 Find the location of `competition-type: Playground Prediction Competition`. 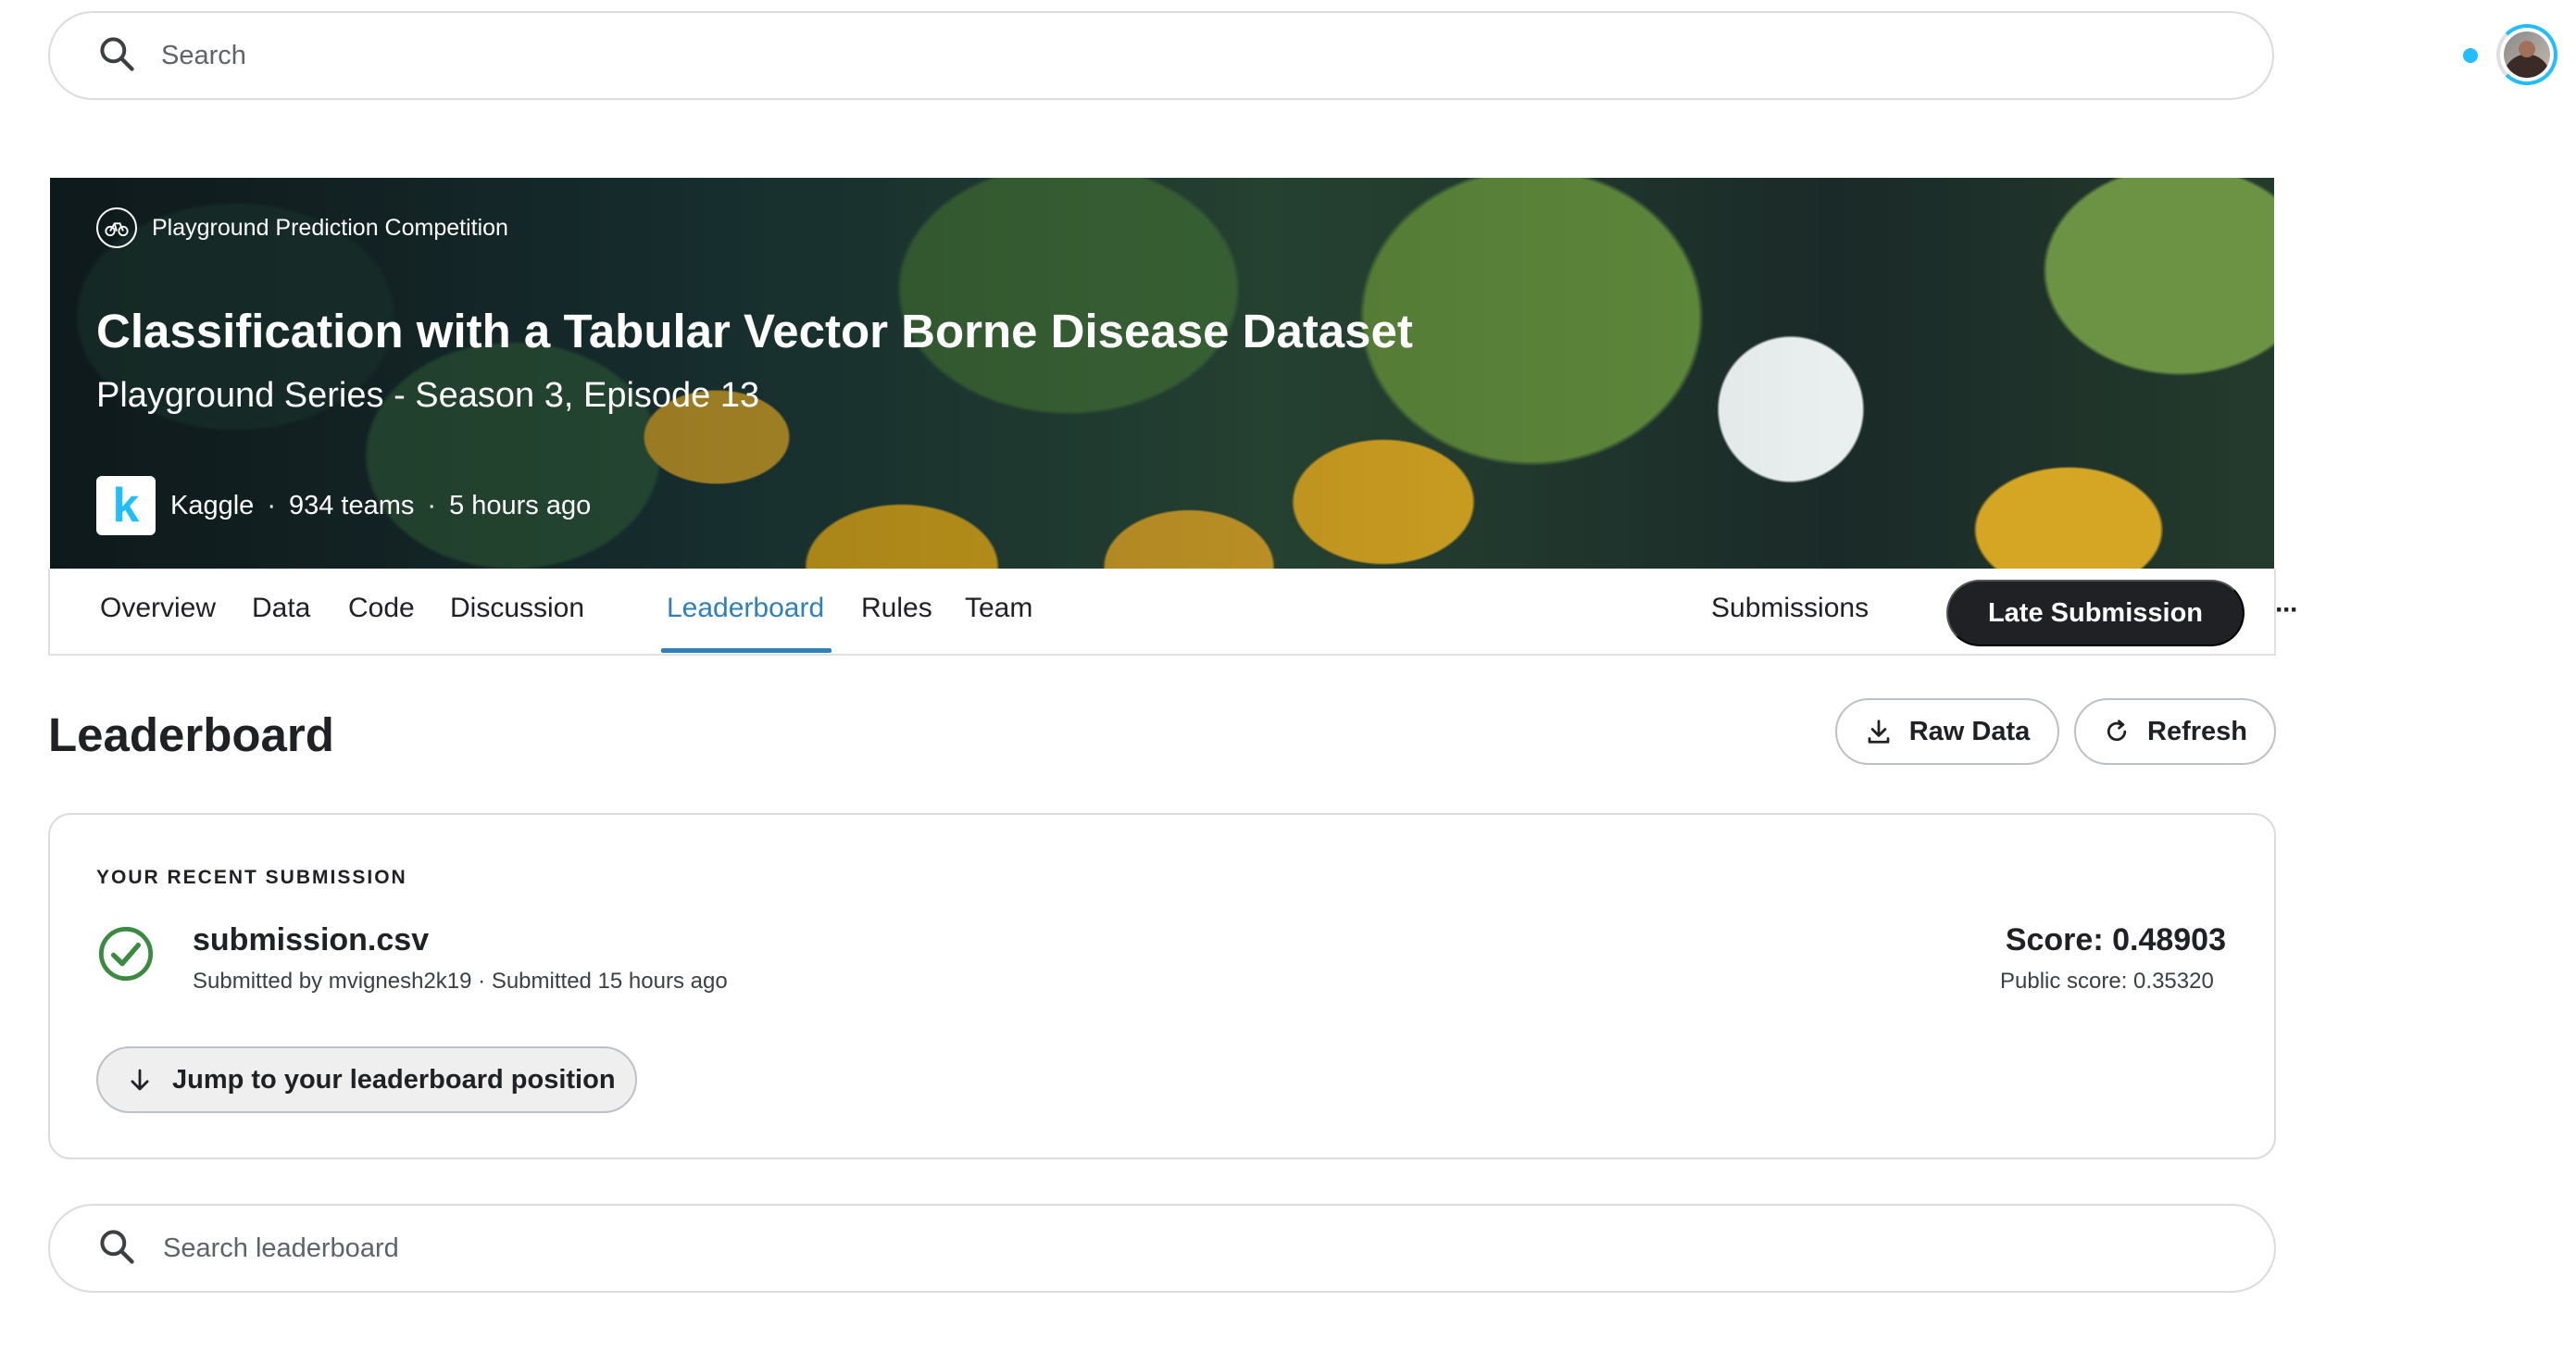

competition-type: Playground Prediction Competition is located at coordinates (302, 227).